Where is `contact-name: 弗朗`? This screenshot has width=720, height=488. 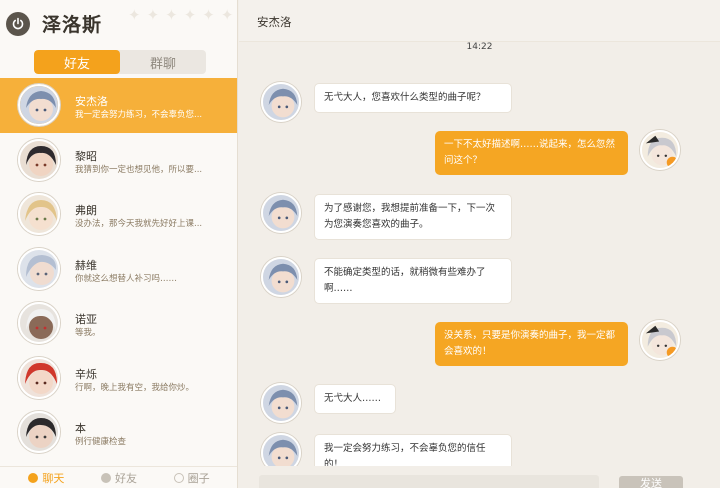
contact-name: 弗朗 is located at coordinates (86, 210).